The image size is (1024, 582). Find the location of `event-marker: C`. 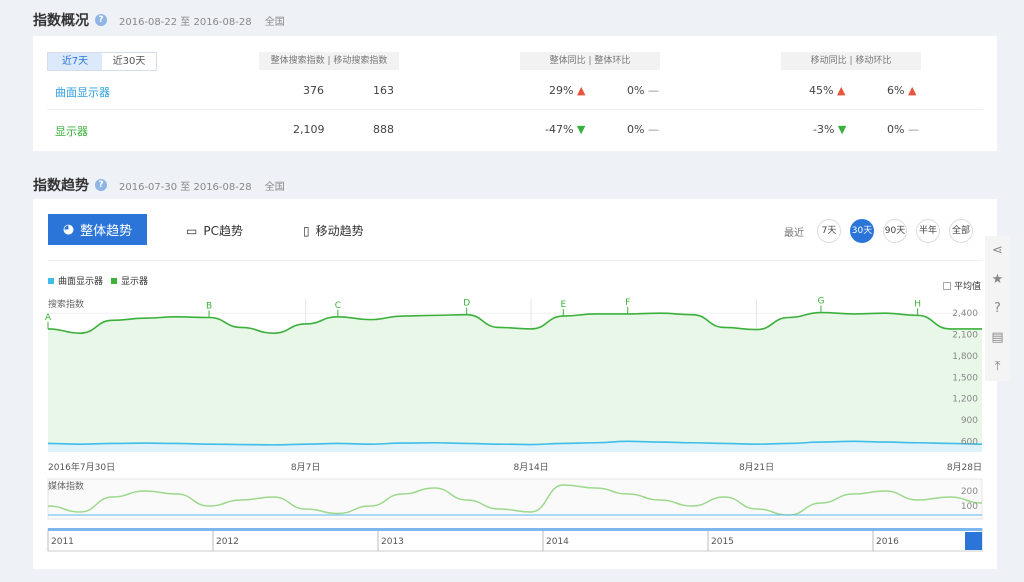

event-marker: C is located at coordinates (338, 309).